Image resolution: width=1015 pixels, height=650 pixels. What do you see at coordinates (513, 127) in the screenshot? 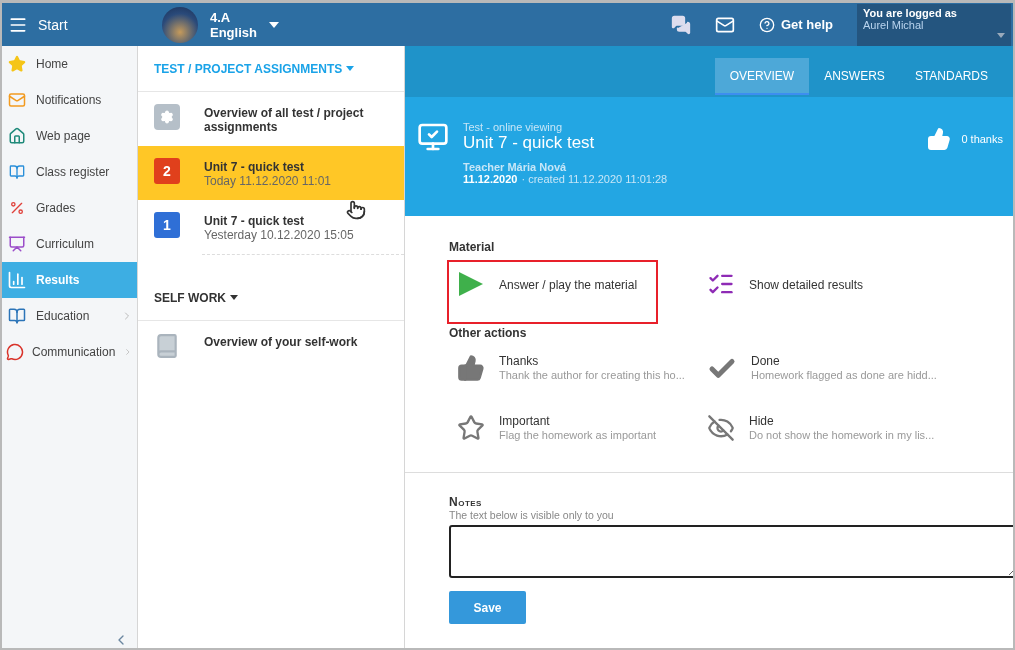
I see `test-type: Test - online viewing` at bounding box center [513, 127].